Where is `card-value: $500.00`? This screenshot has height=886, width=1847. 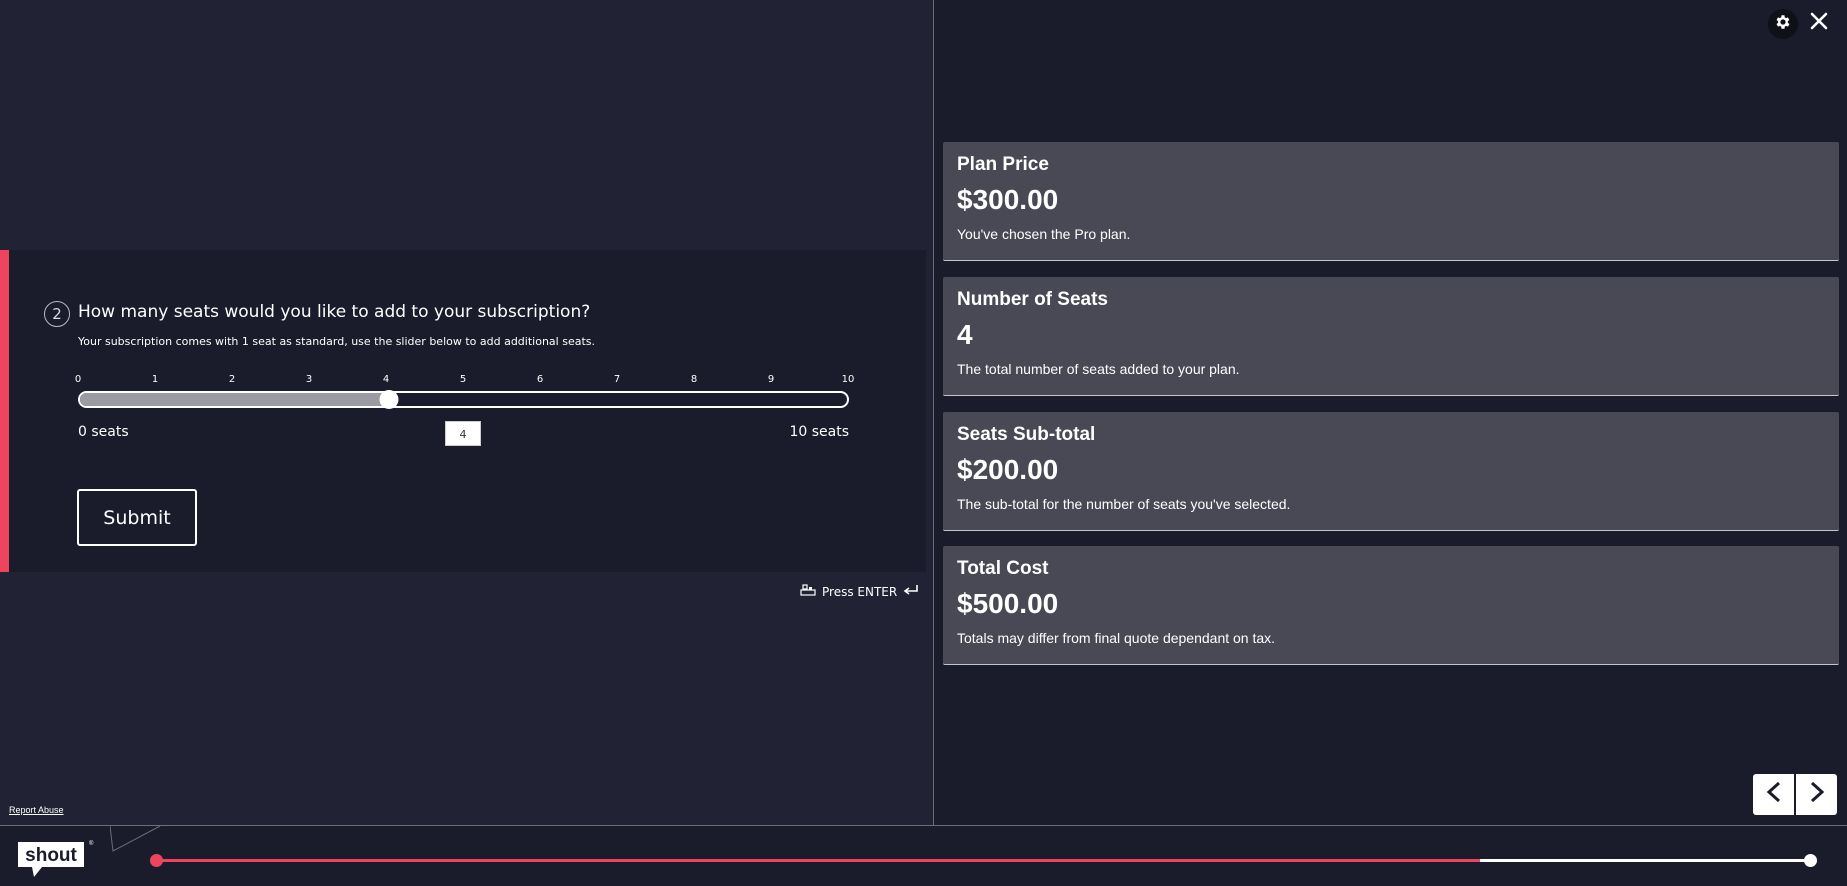 card-value: $500.00 is located at coordinates (1008, 603).